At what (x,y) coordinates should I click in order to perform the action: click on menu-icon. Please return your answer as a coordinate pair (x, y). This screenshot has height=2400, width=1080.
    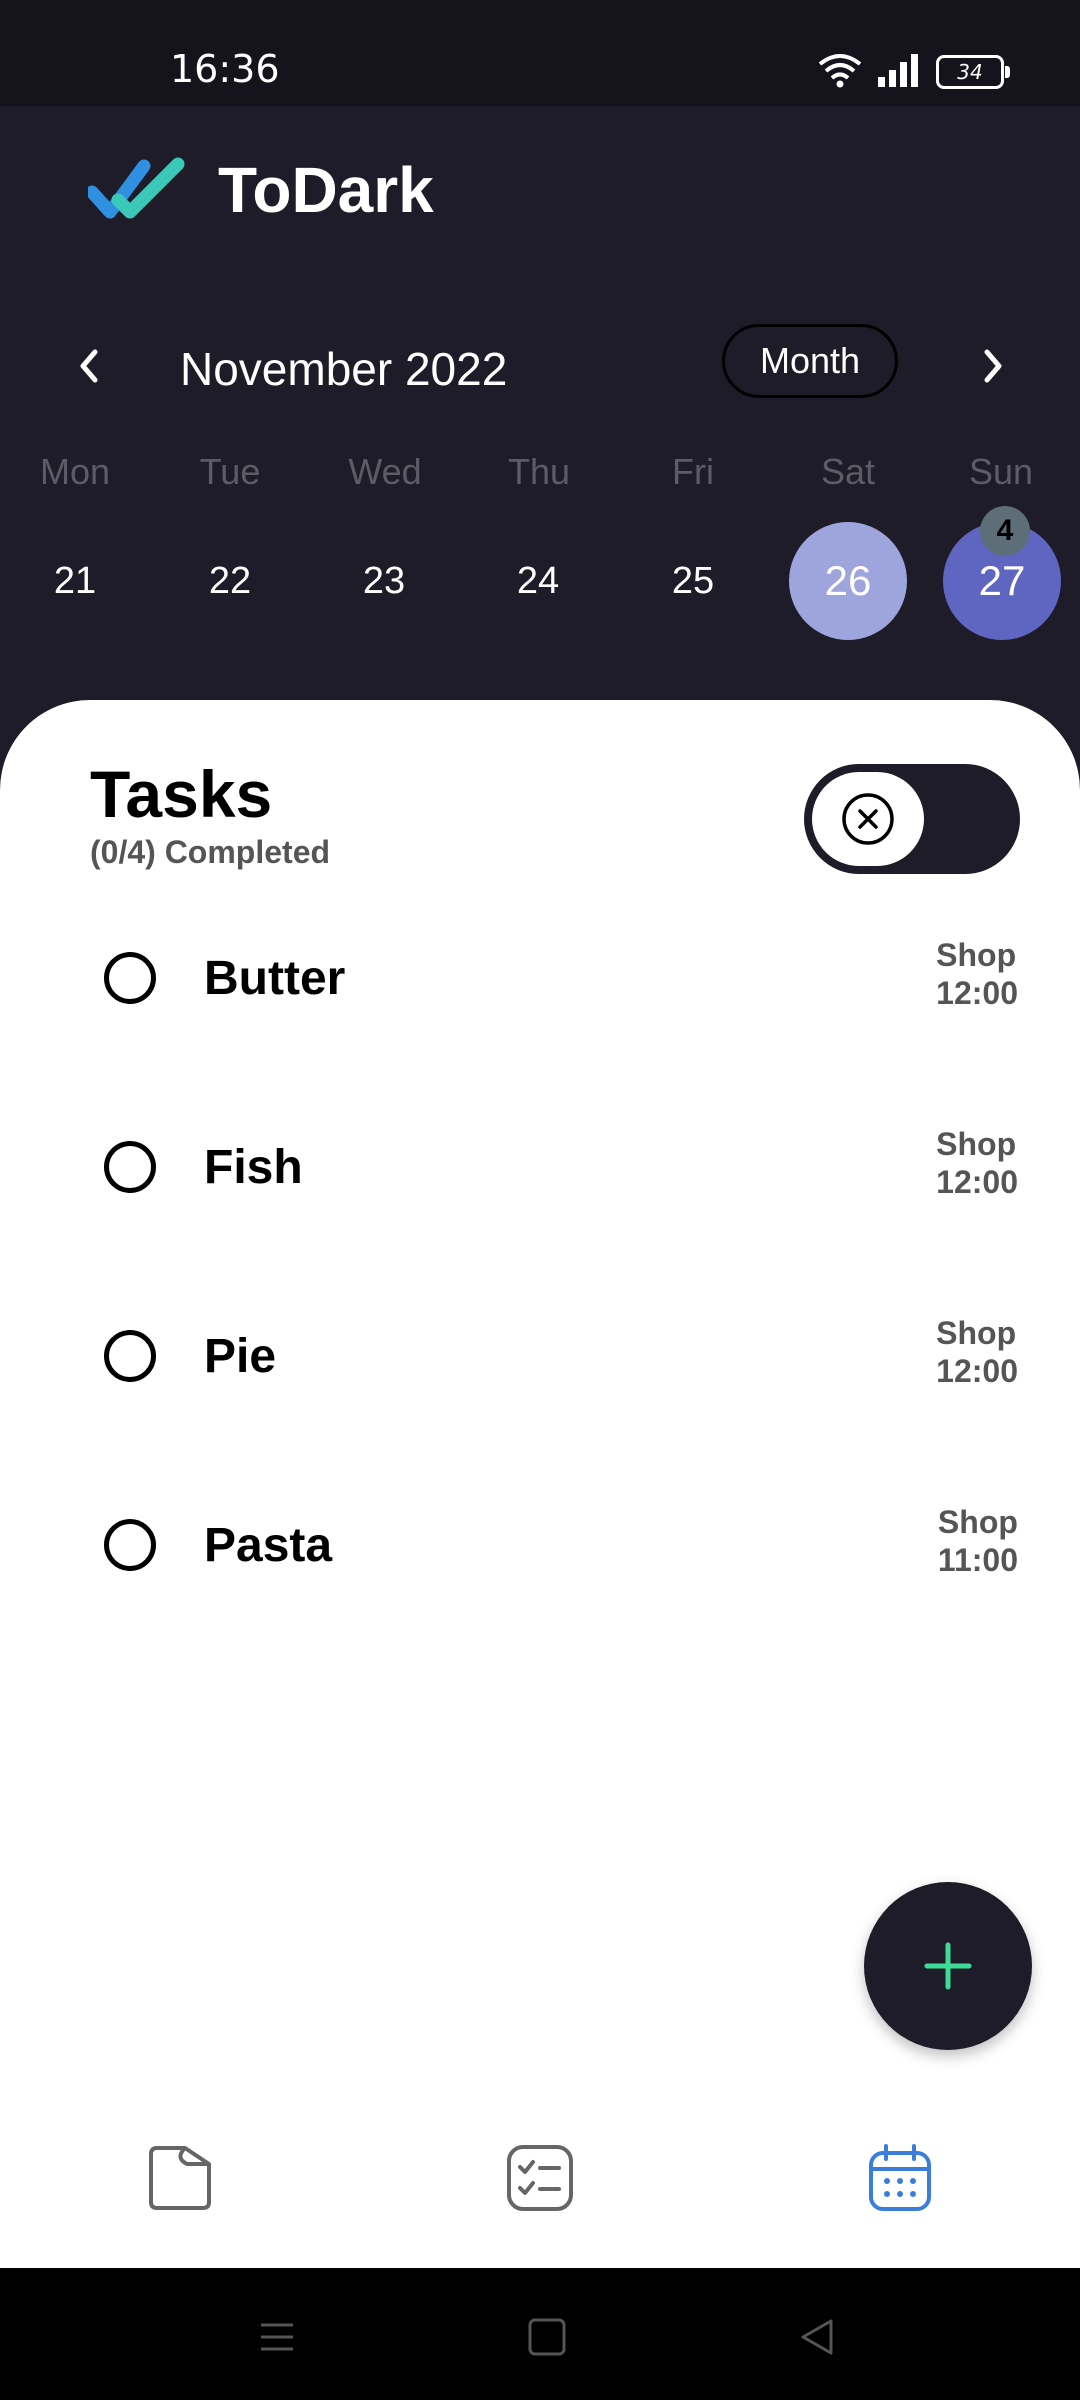
    Looking at the image, I should click on (277, 2337).